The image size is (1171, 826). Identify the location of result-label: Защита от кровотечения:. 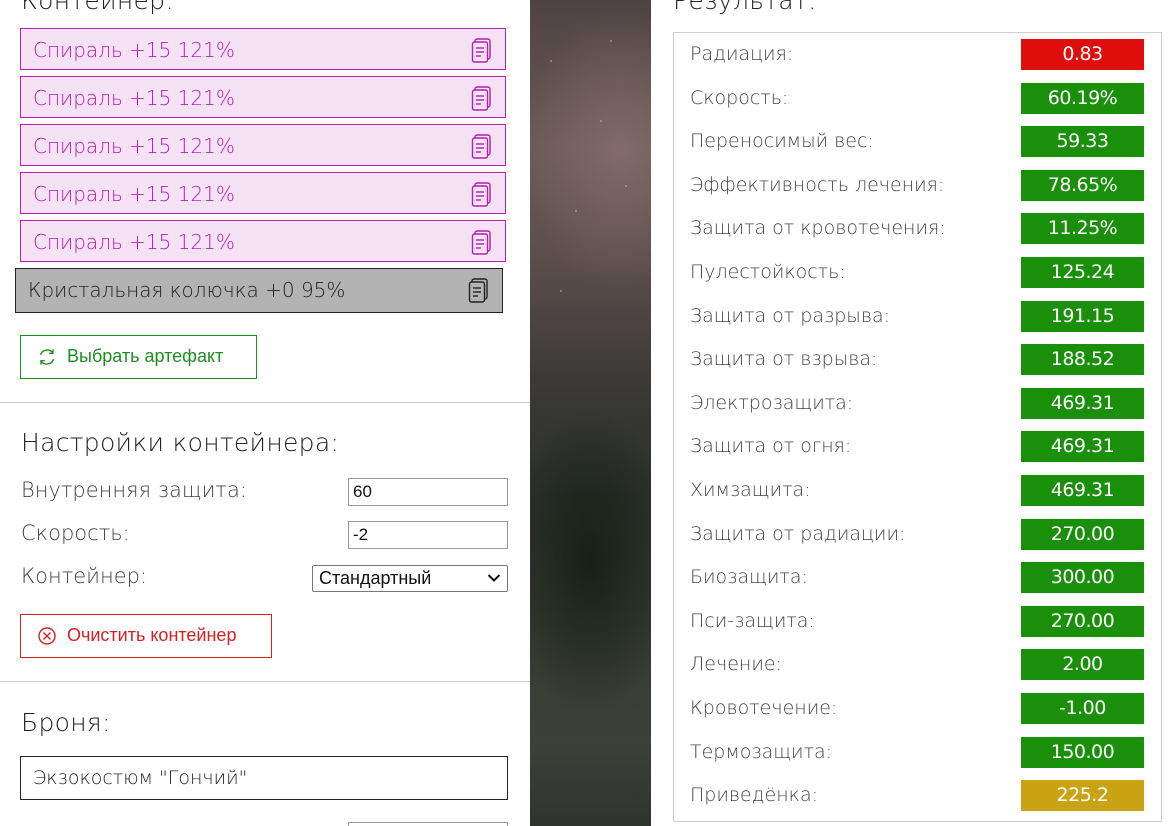
(818, 228).